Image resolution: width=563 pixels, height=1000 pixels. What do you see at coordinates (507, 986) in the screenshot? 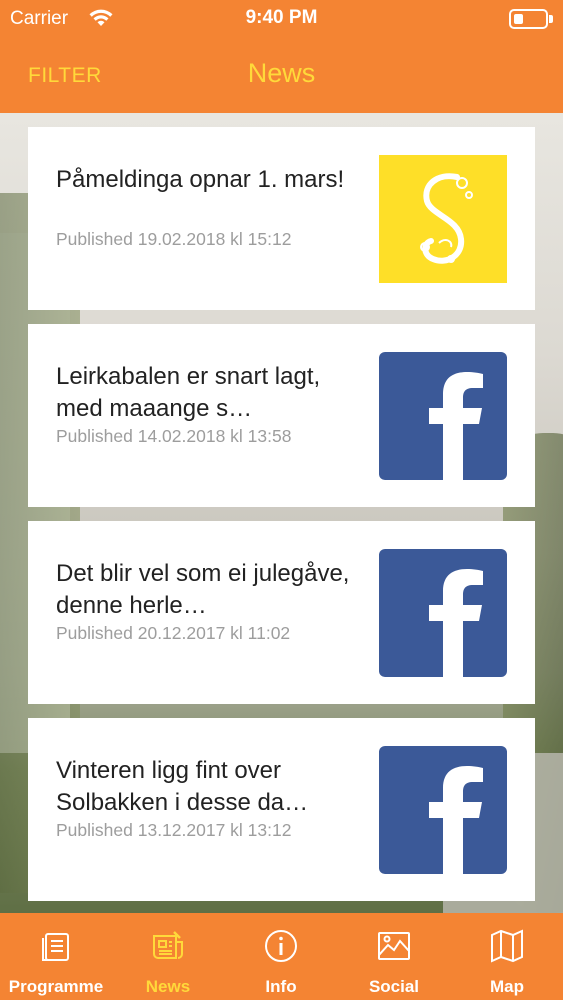
I see `tab-label: Map` at bounding box center [507, 986].